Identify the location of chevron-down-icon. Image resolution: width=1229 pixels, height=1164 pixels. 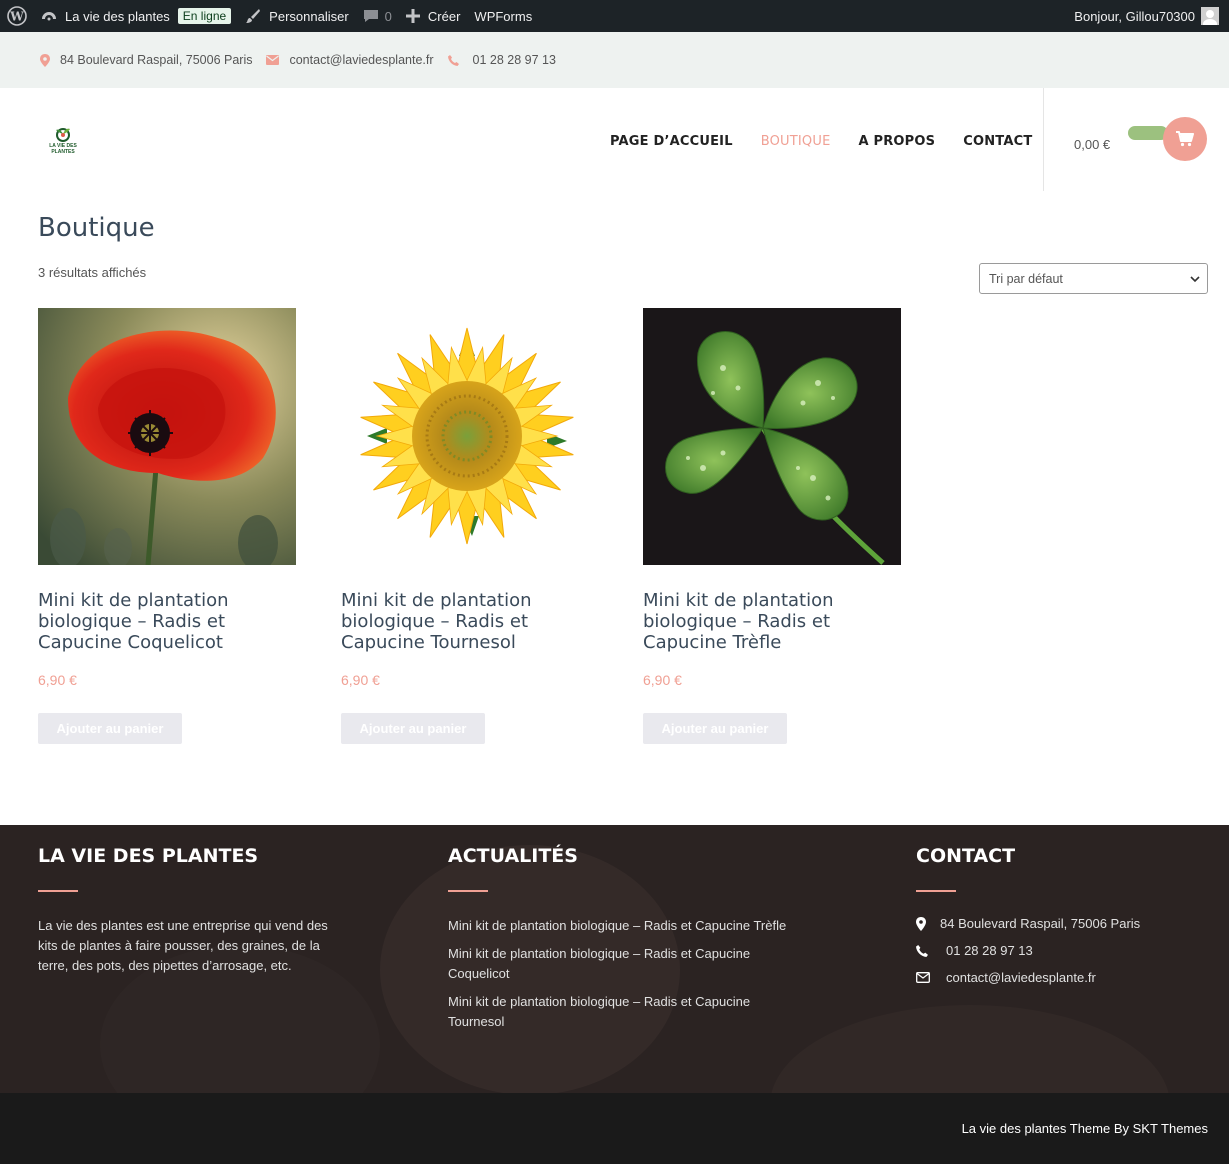
(1195, 280).